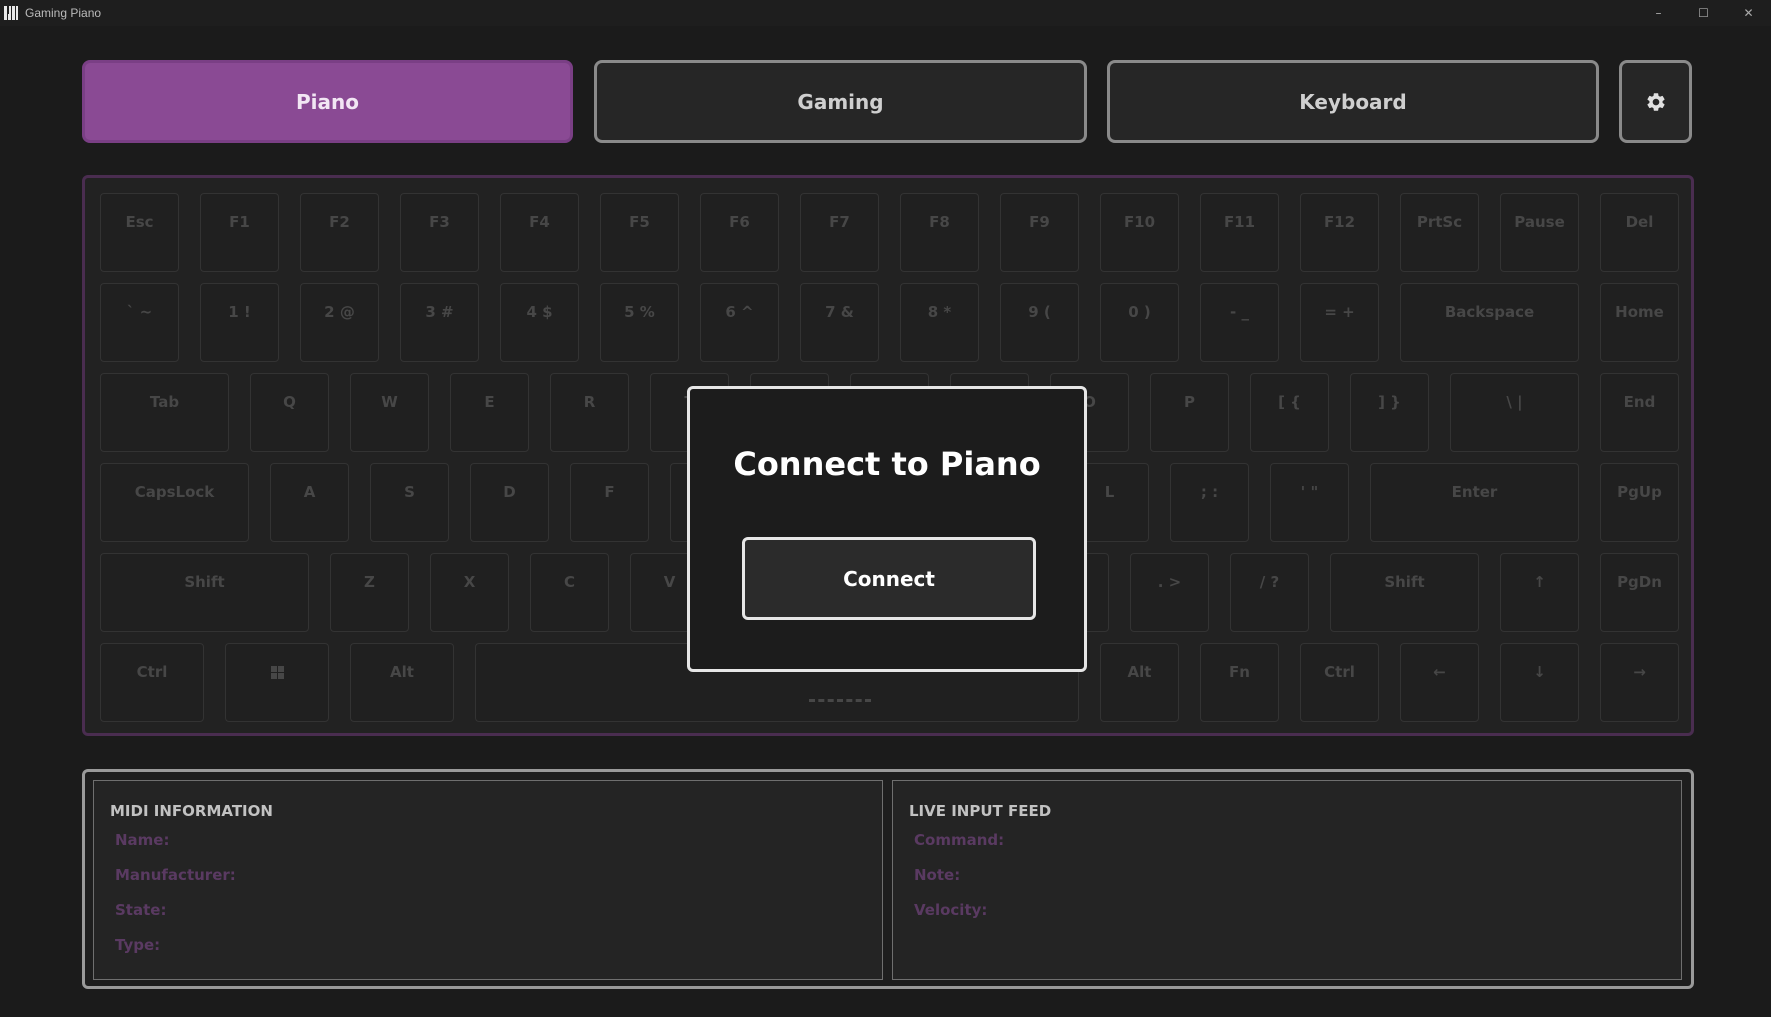  Describe the element at coordinates (339, 322) in the screenshot. I see `key-2: 2 @` at that location.